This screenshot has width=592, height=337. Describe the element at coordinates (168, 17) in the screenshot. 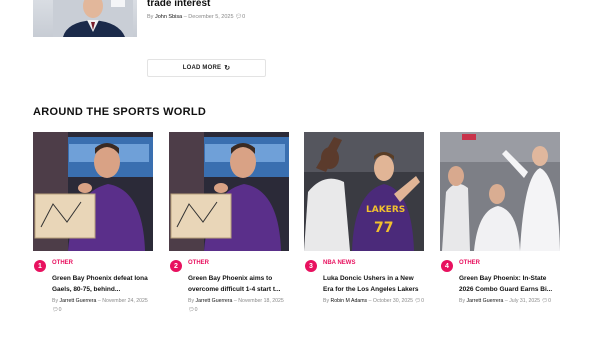

I see `author-link: John Sbisa` at that location.